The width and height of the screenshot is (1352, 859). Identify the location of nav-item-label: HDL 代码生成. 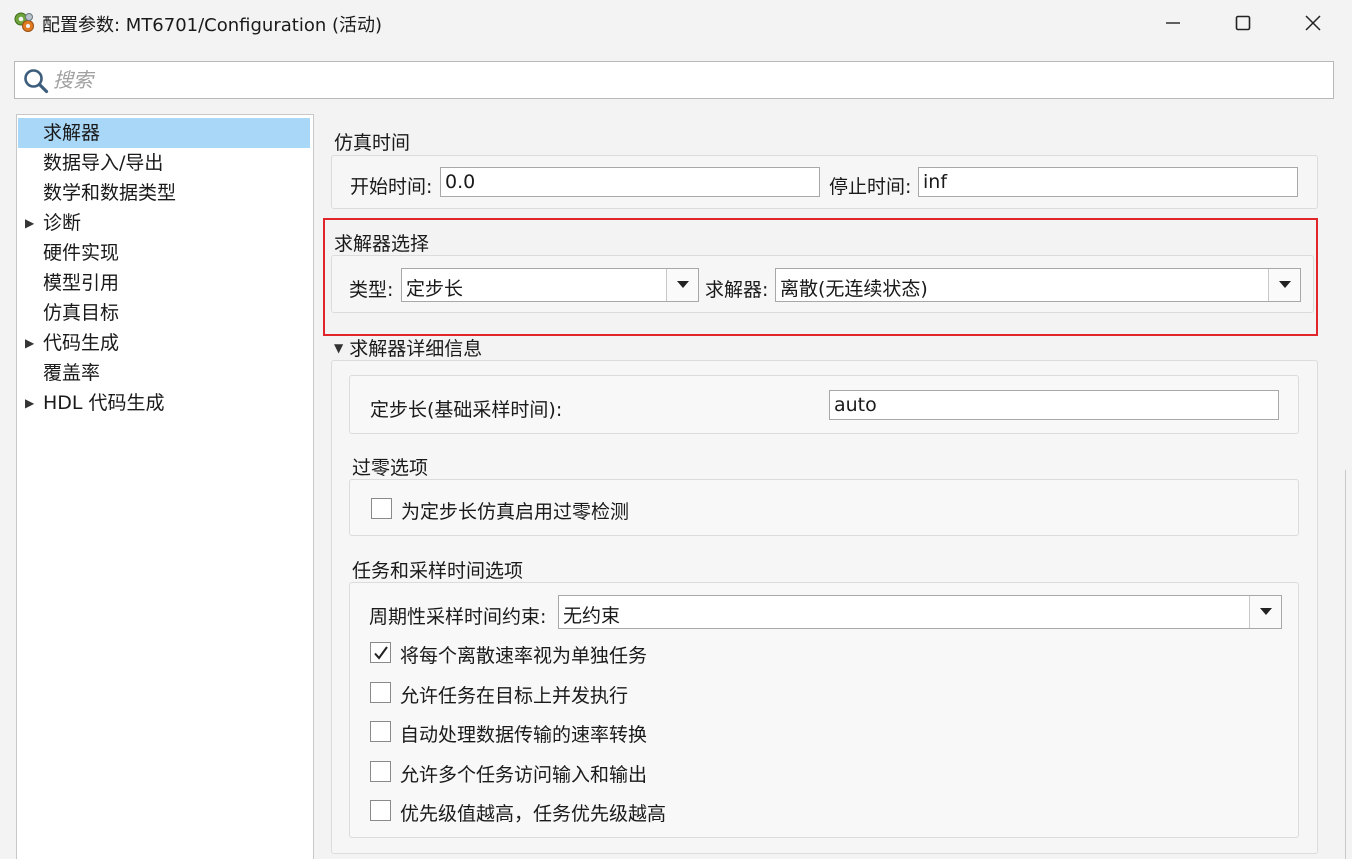
(104, 403).